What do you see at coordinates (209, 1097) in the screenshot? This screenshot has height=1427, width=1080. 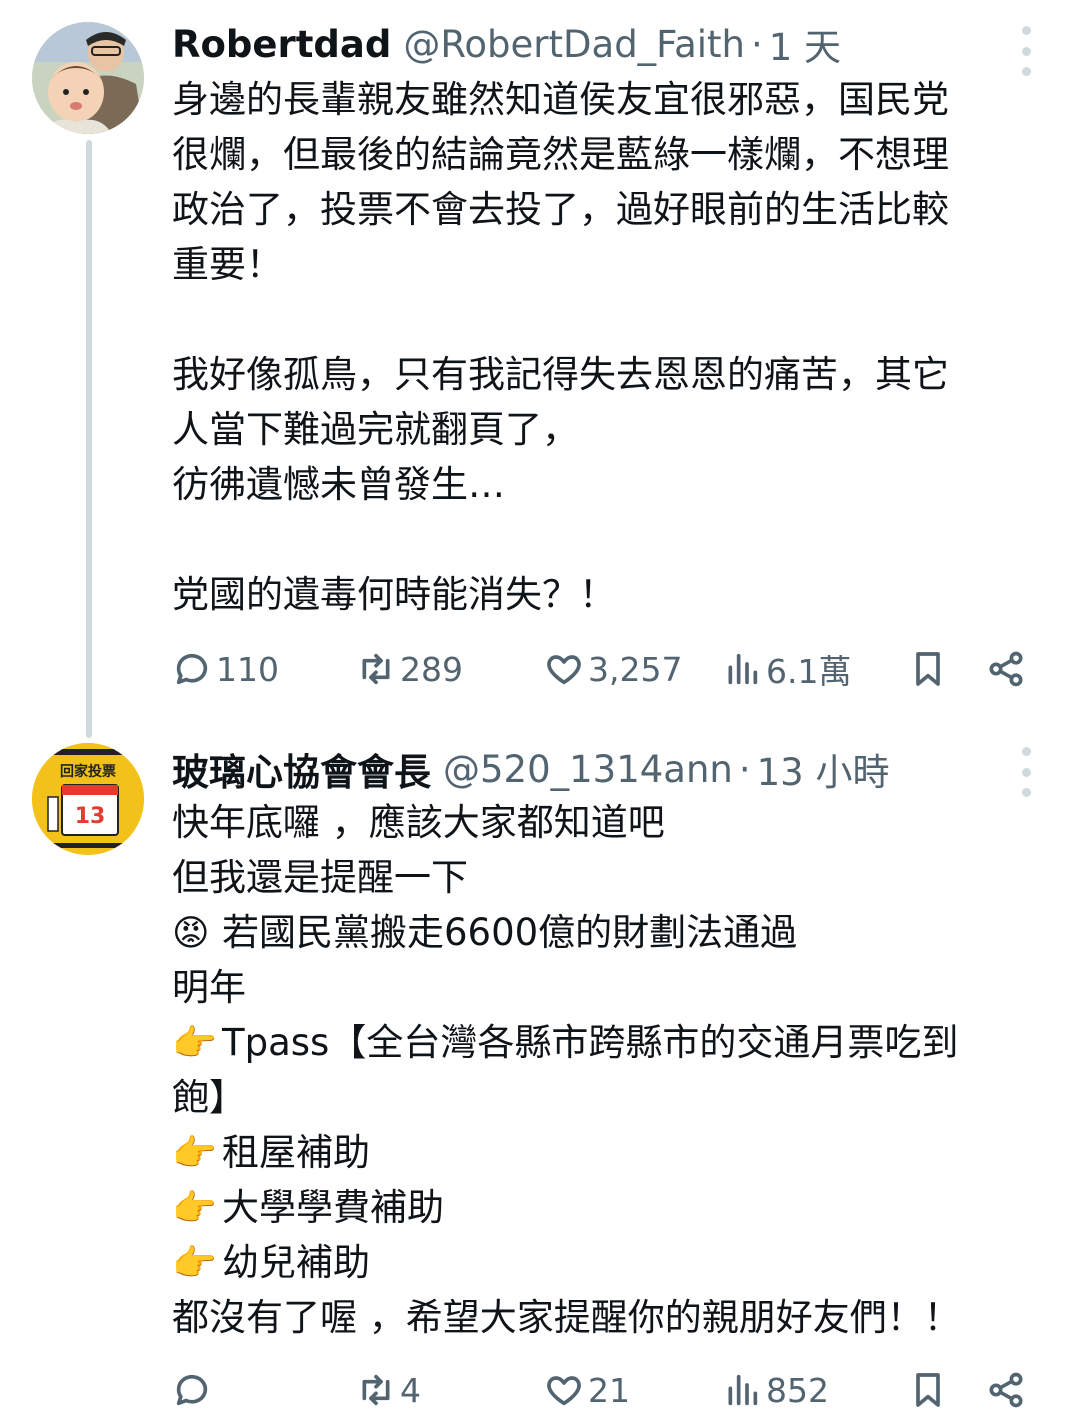 I see `tweet-text-line: 飽】` at bounding box center [209, 1097].